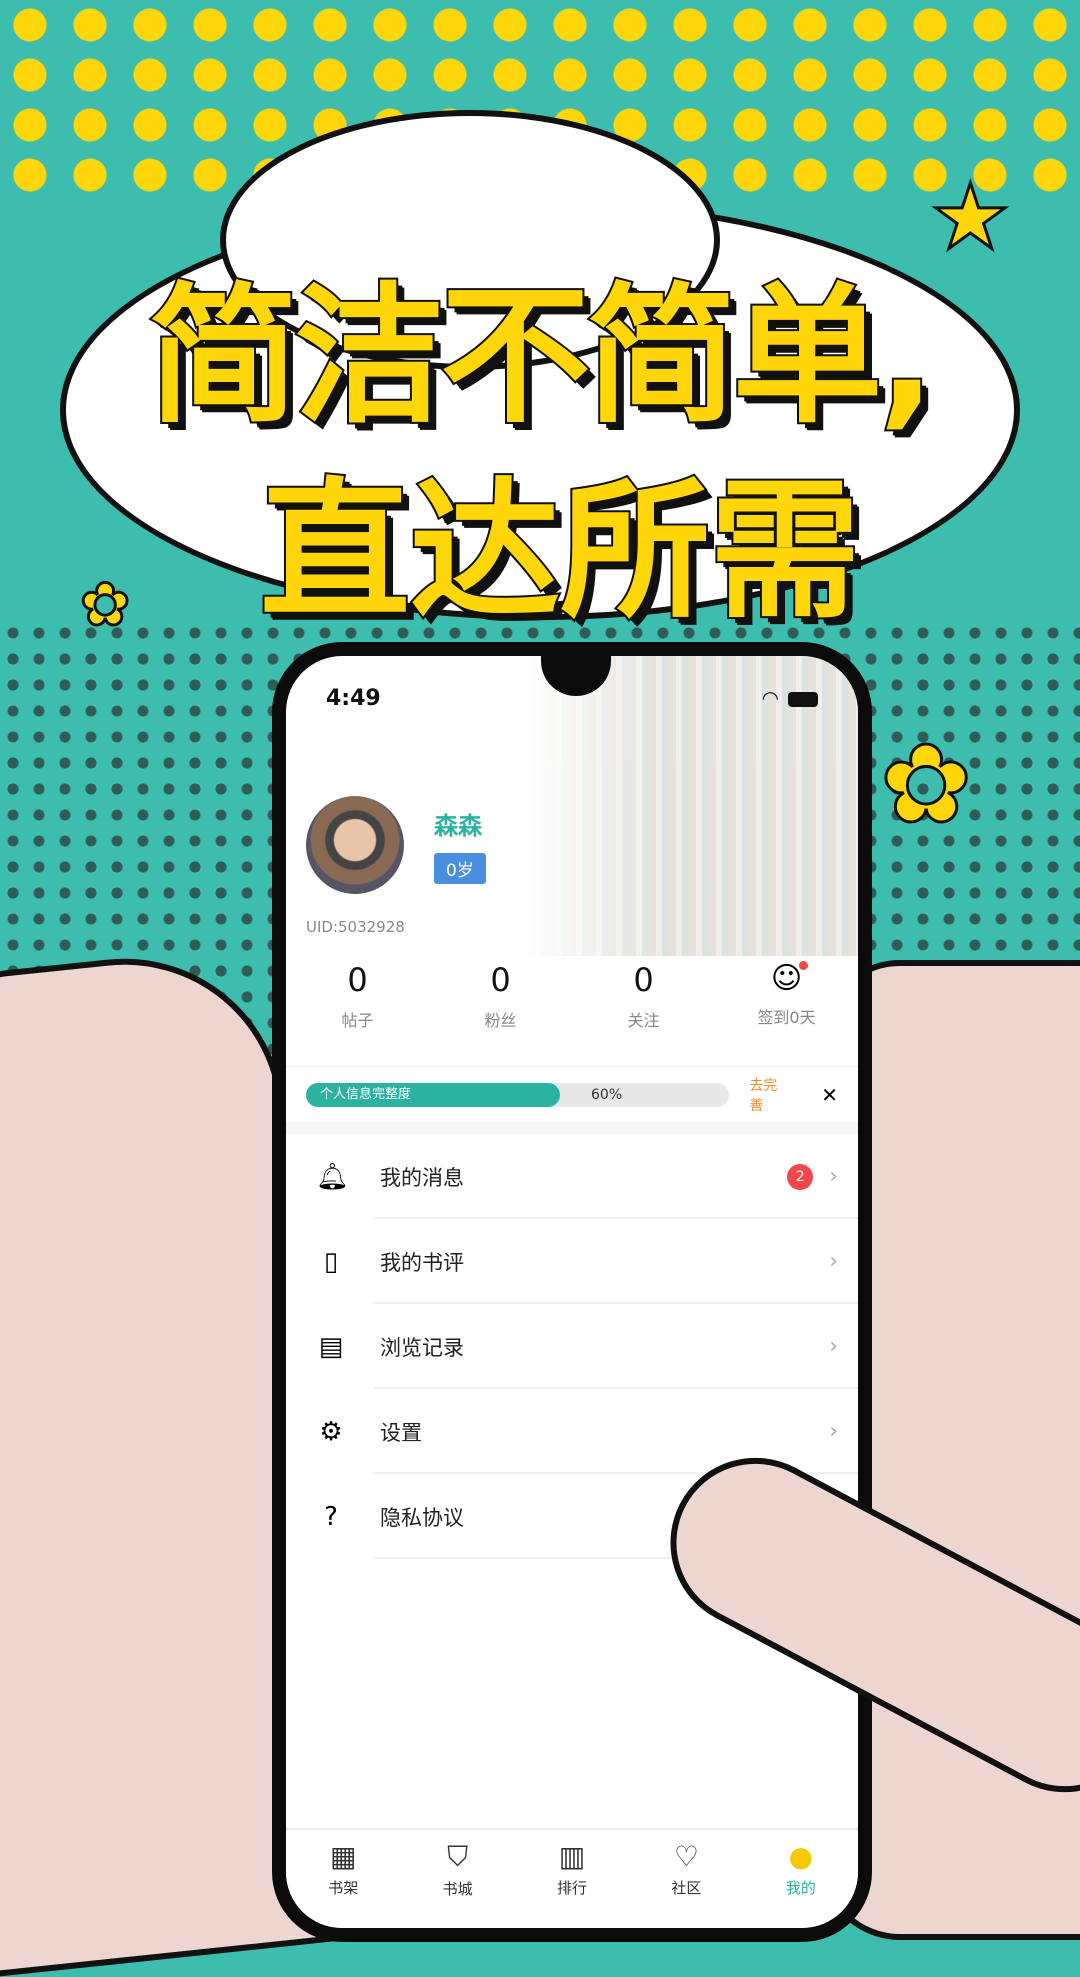 The width and height of the screenshot is (1080, 1977). I want to click on profile-header: 森森 0岁, so click(396, 845).